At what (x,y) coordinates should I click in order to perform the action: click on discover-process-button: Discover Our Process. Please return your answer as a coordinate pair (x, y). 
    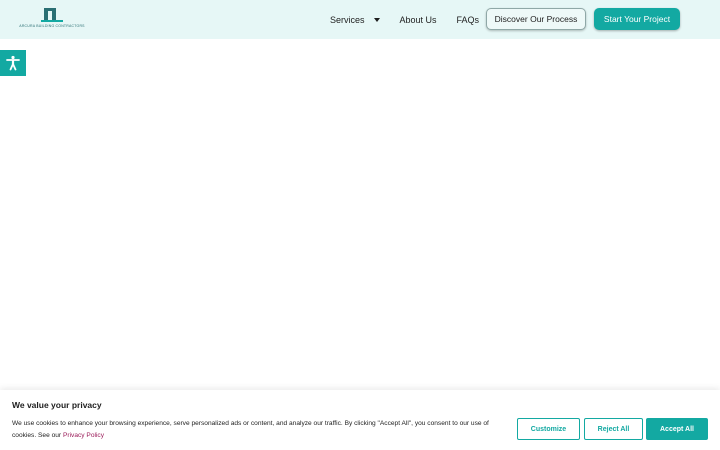
    Looking at the image, I should click on (536, 19).